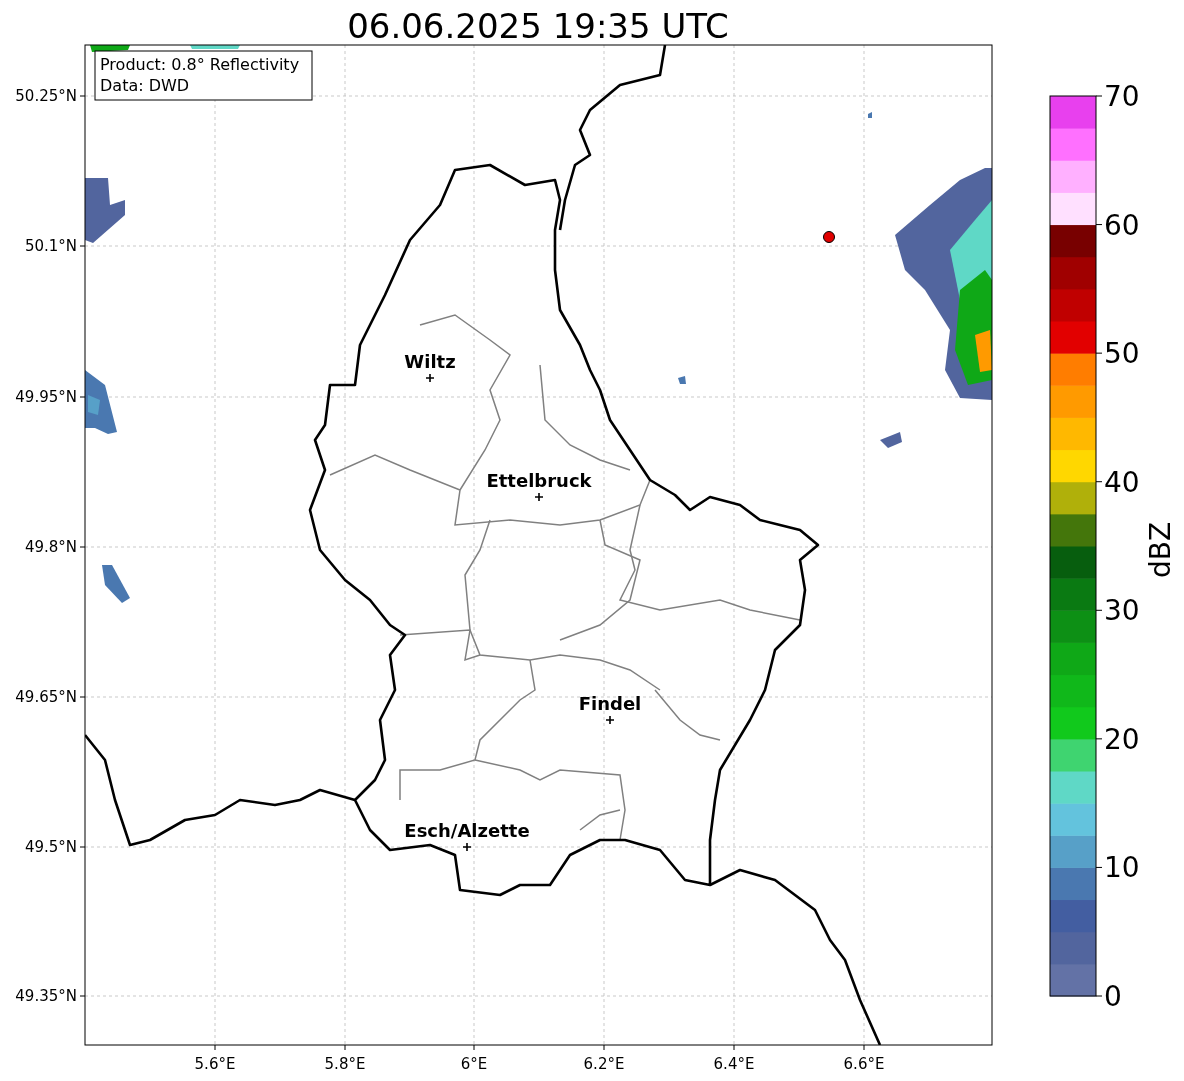 This screenshot has height=1081, width=1184. What do you see at coordinates (1122, 96) in the screenshot?
I see `colorbar-tick-label: 70` at bounding box center [1122, 96].